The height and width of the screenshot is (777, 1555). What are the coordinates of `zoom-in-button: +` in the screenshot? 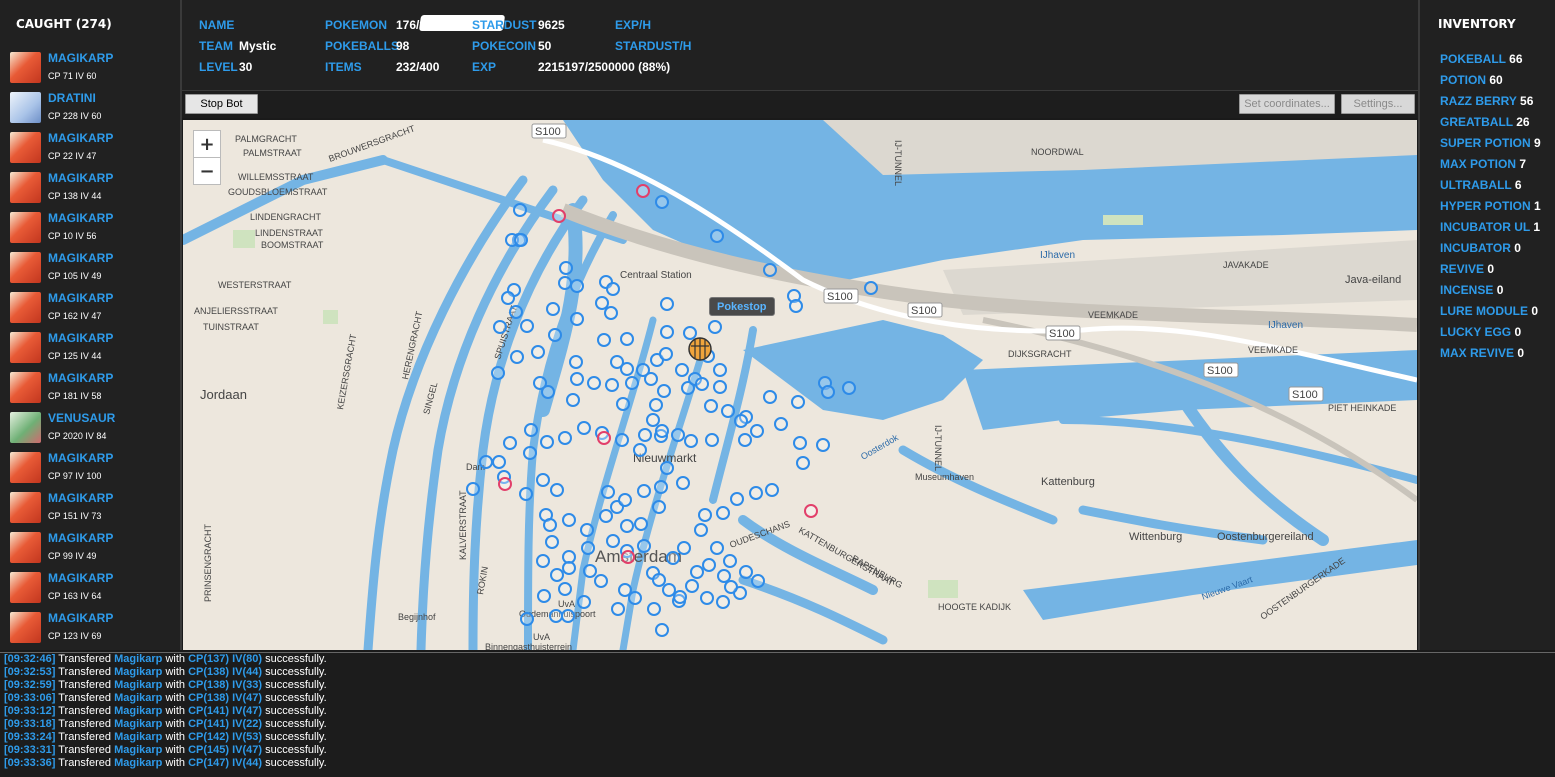 It's located at (207, 144).